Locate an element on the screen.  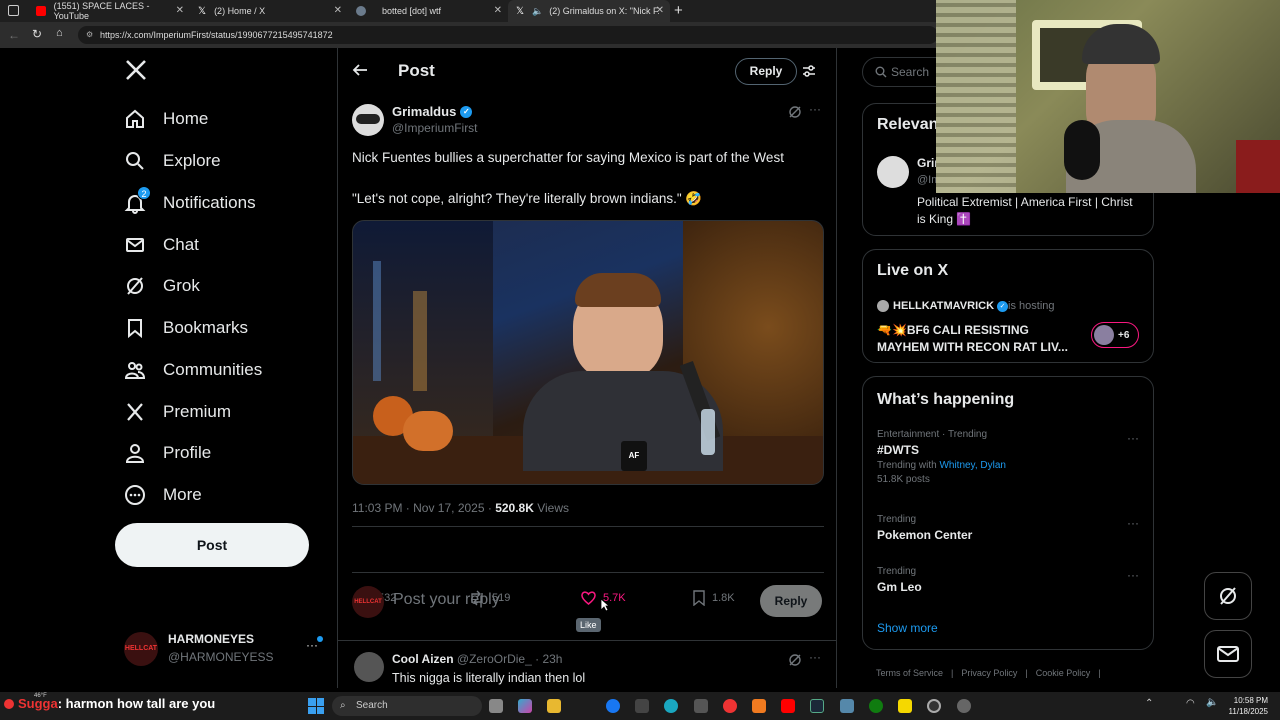
amazon-icon is located at coordinates (642, 706).